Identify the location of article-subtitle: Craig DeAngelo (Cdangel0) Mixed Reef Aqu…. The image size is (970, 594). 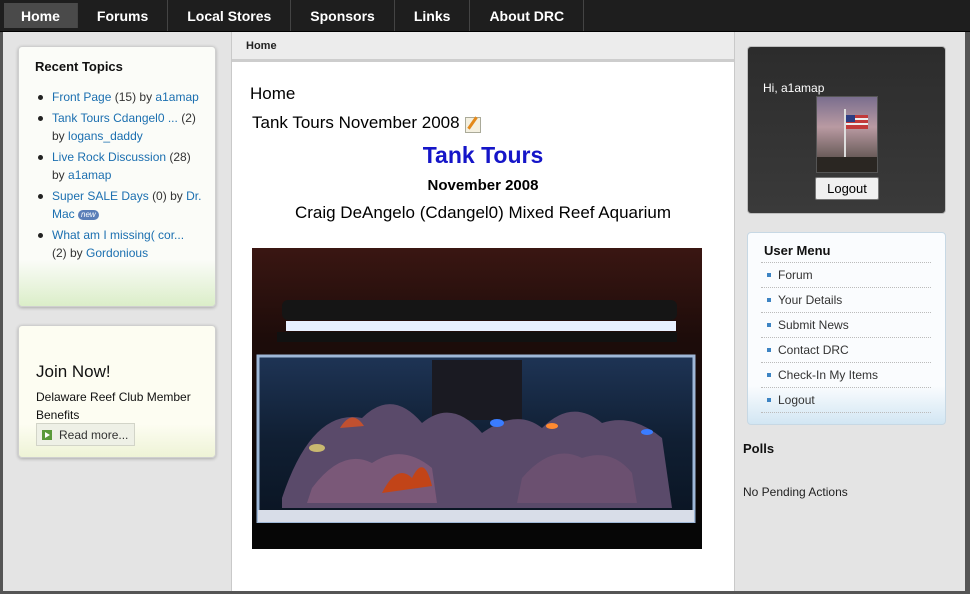
(483, 212).